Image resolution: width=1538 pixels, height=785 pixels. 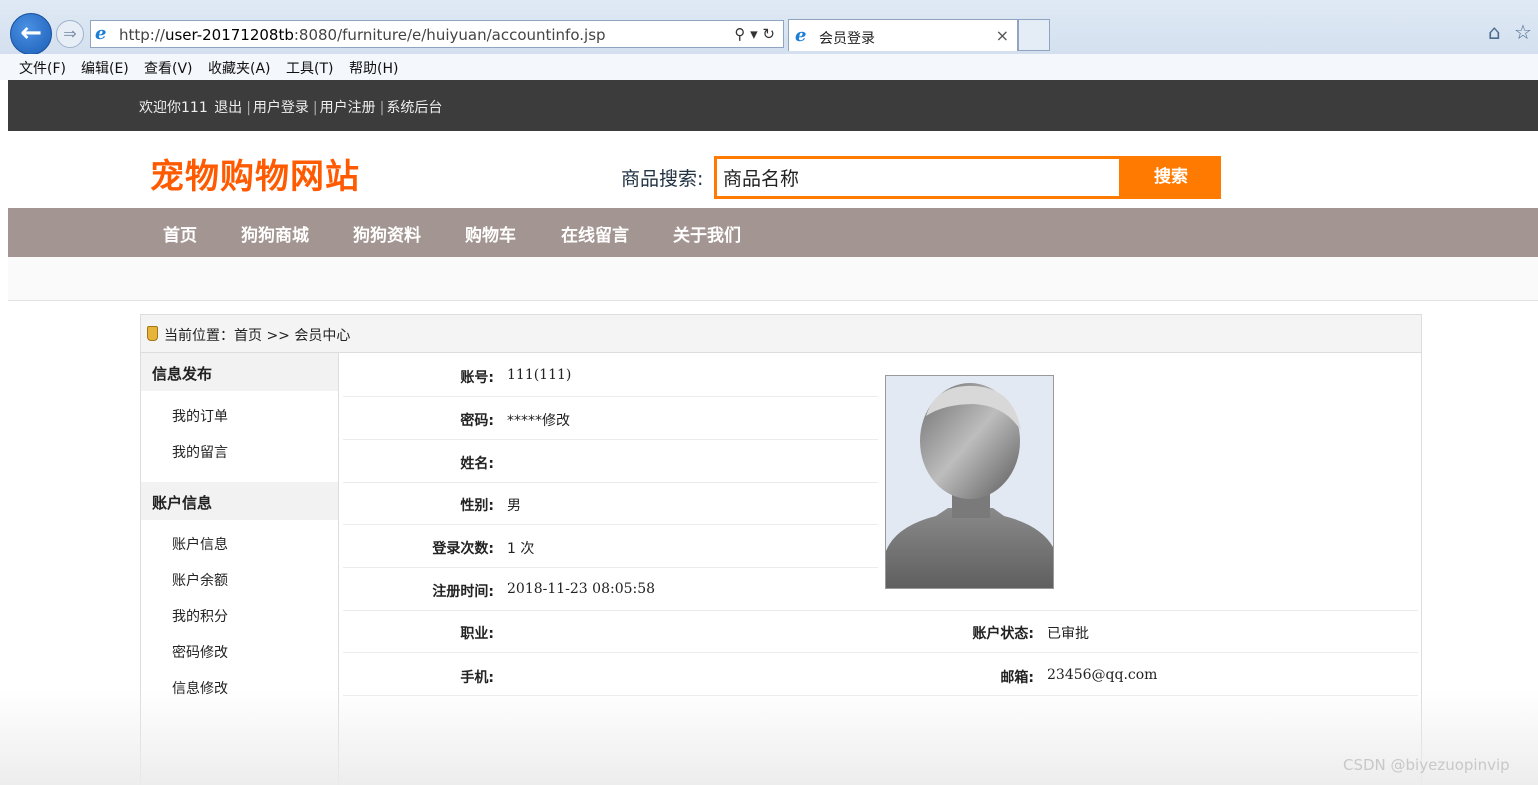 I want to click on menu-help: 帮助(H), so click(x=373, y=68).